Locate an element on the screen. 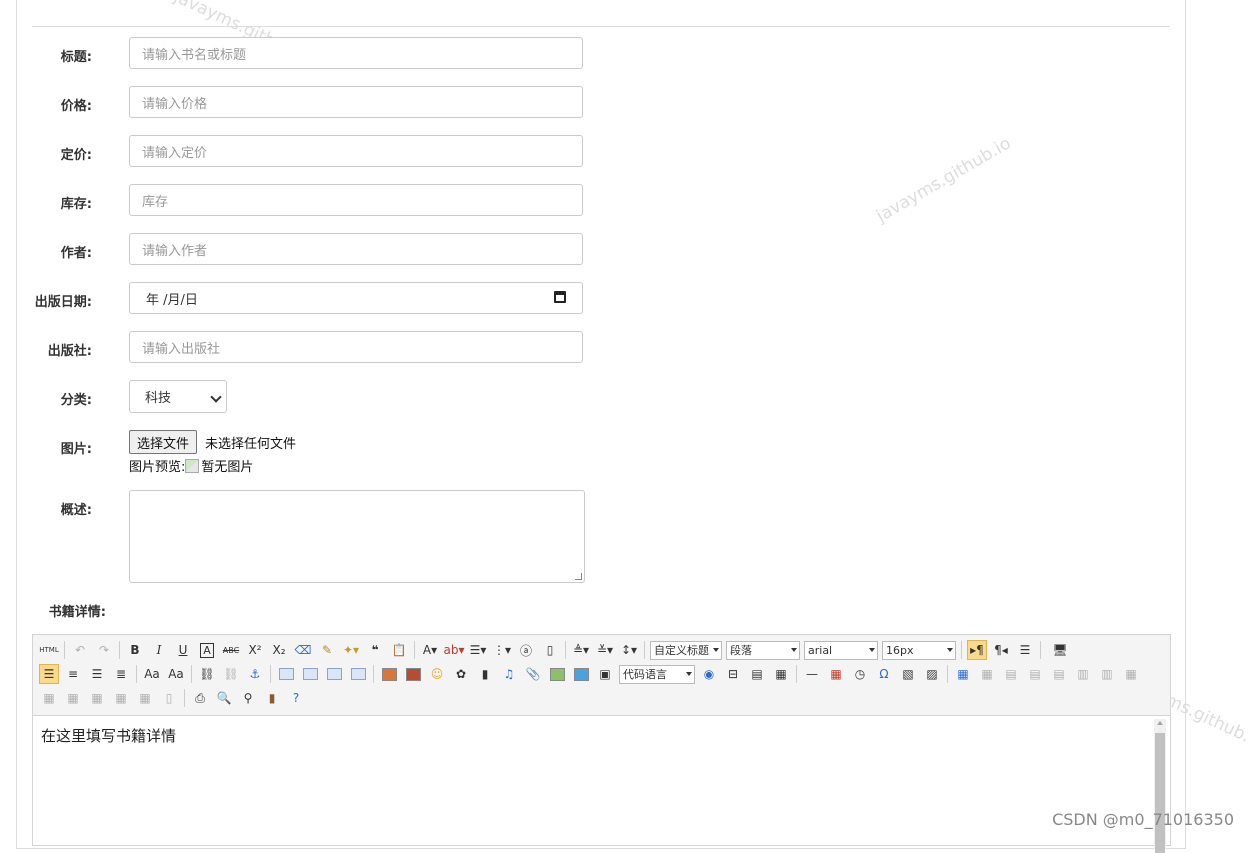  scroll-thumb is located at coordinates (1160, 793).